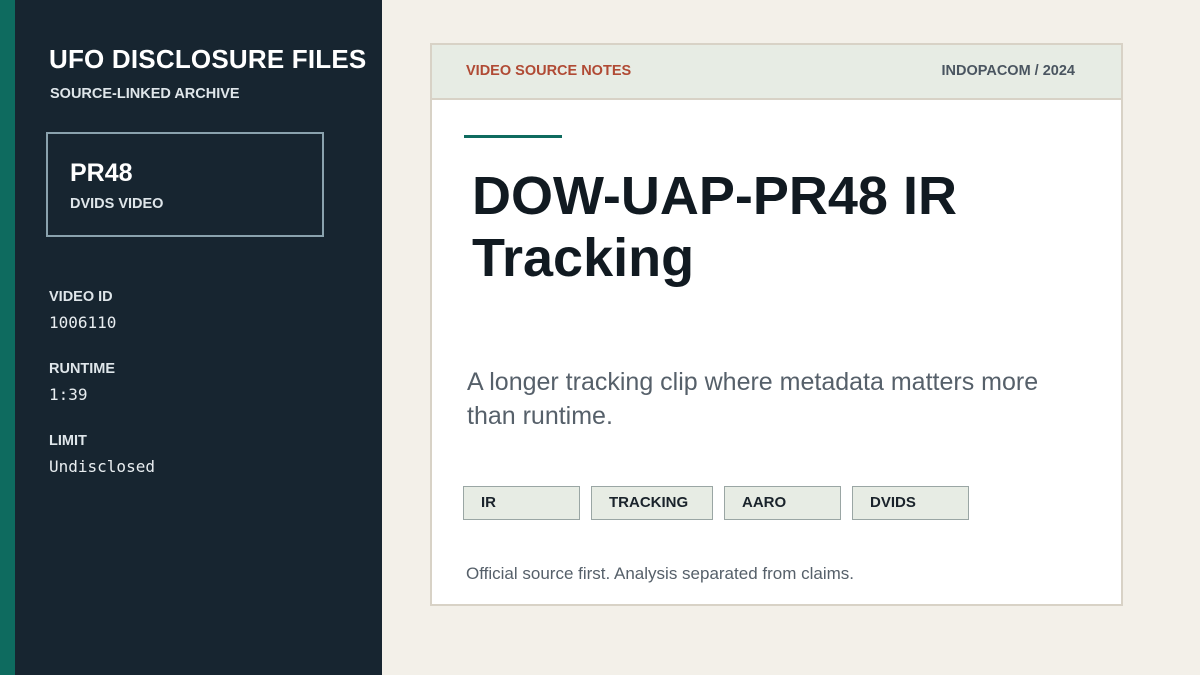 Image resolution: width=1200 pixels, height=675 pixels. I want to click on video-id-label: VIDEO ID, so click(81, 297).